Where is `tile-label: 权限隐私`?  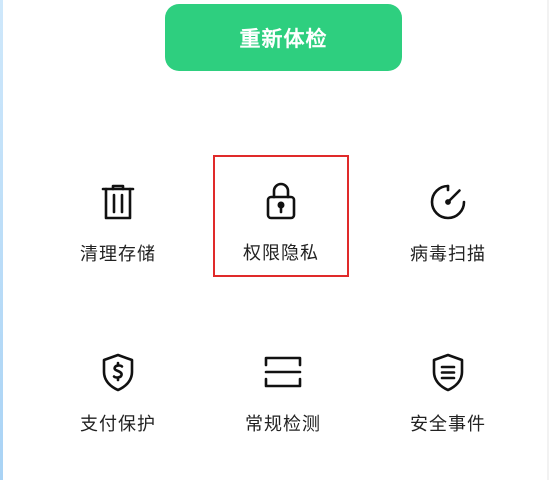 tile-label: 权限隐私 is located at coordinates (281, 253).